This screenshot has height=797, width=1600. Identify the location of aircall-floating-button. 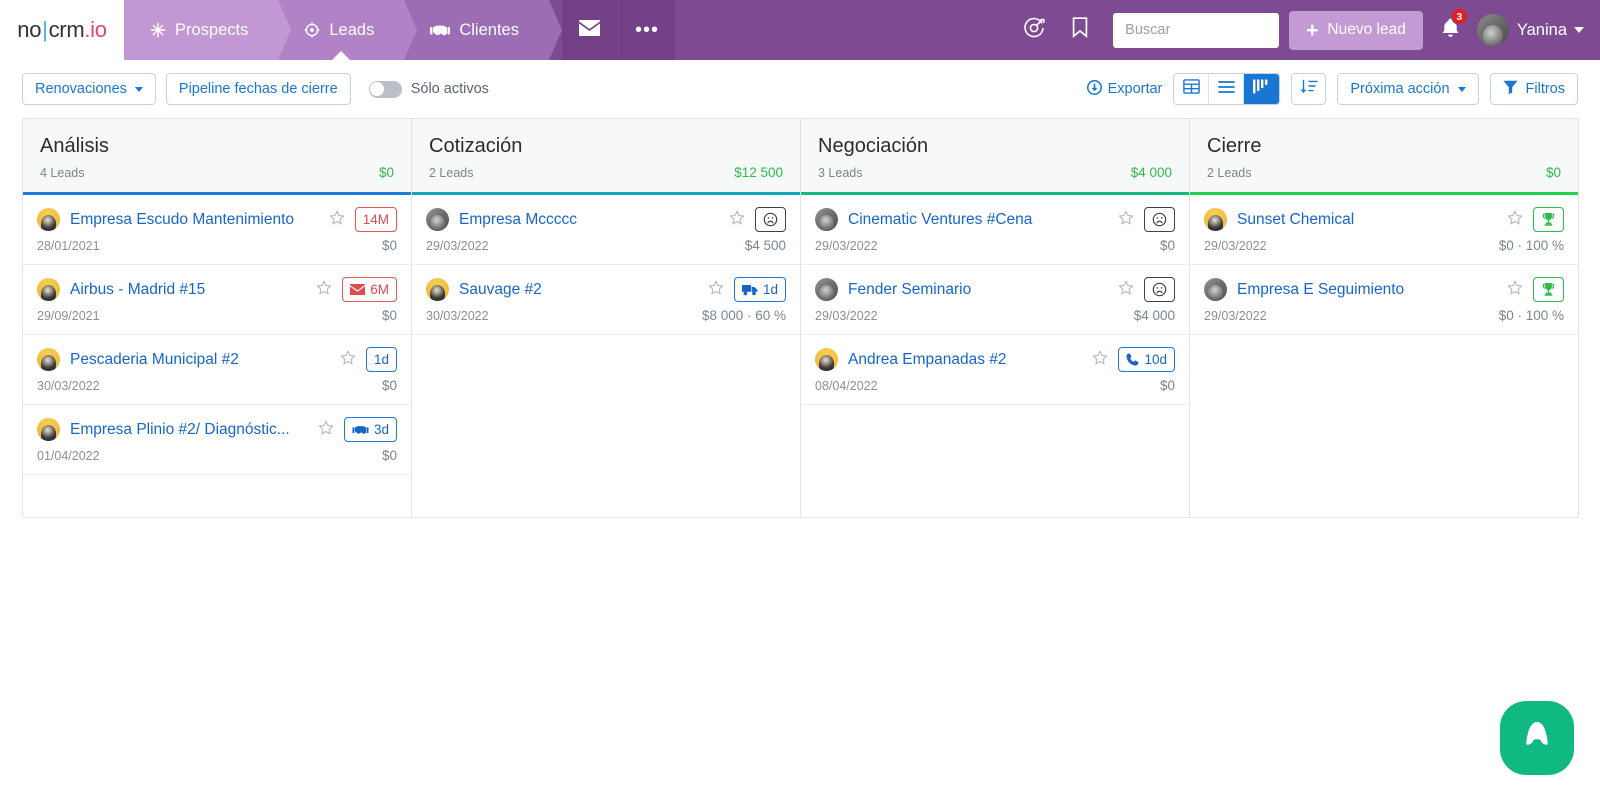
(1537, 738).